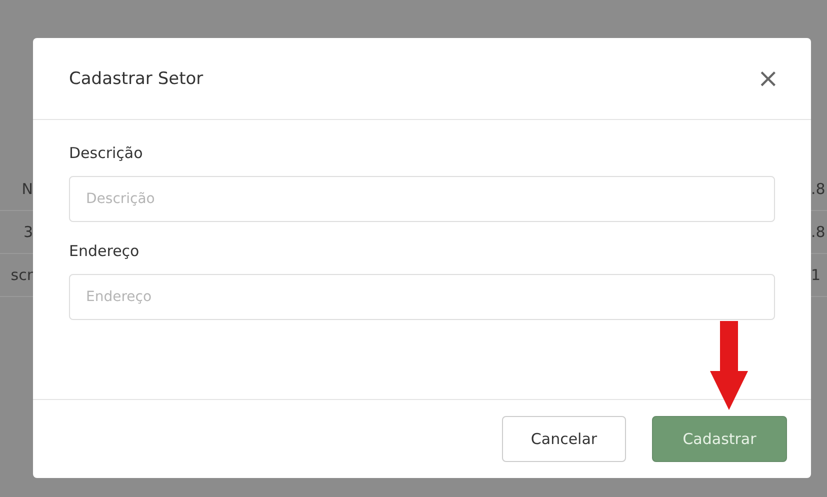 Image resolution: width=827 pixels, height=497 pixels. What do you see at coordinates (27, 232) in the screenshot?
I see `table-cell-text: 3` at bounding box center [27, 232].